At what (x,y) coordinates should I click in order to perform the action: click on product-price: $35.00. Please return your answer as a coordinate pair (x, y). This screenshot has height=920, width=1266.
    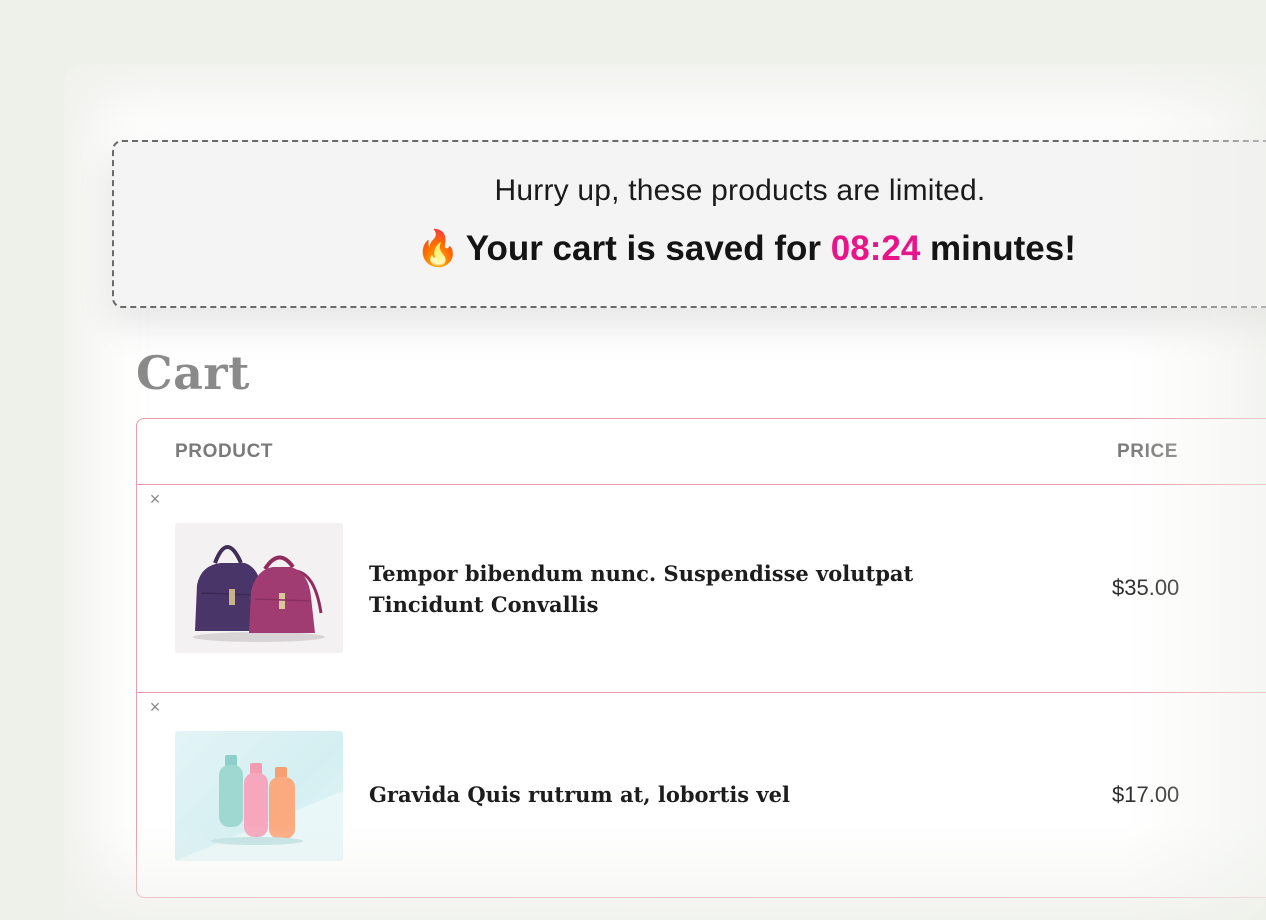
    Looking at the image, I should click on (1146, 587).